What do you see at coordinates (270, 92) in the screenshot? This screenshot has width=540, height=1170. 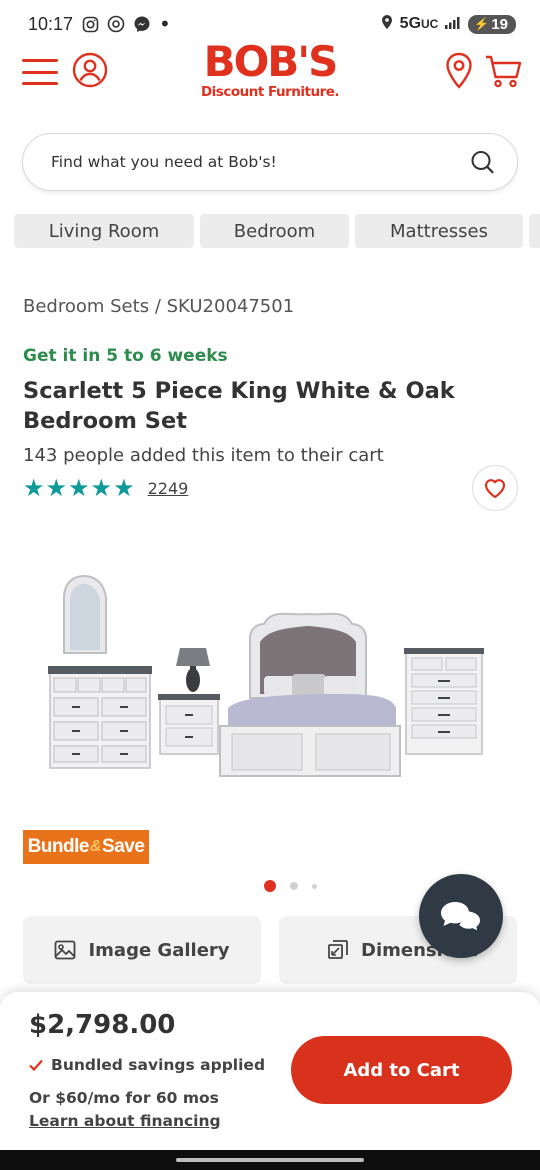 I see `logo-sub-text: Discount Furniture.` at bounding box center [270, 92].